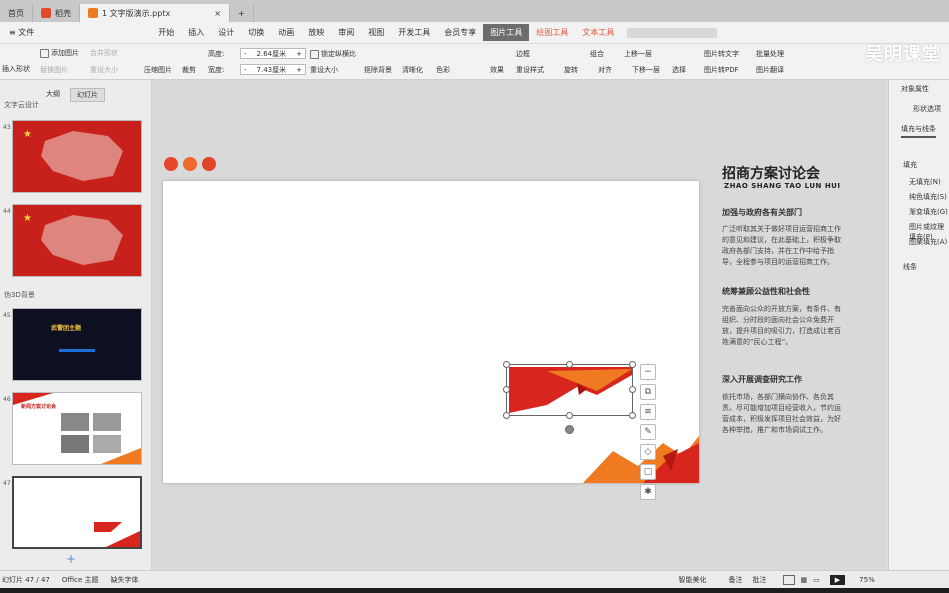  Describe the element at coordinates (273, 69) in the screenshot. I see `width-input: - 7.43厘米 +` at that location.